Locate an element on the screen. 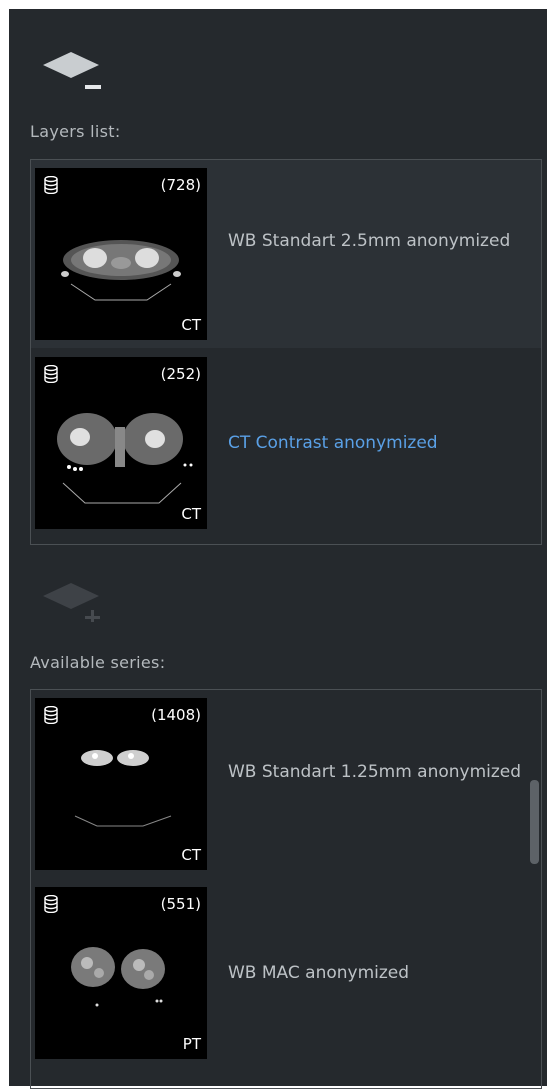 This screenshot has height=1089, width=547. layer-add-icon is located at coordinates (71, 602).